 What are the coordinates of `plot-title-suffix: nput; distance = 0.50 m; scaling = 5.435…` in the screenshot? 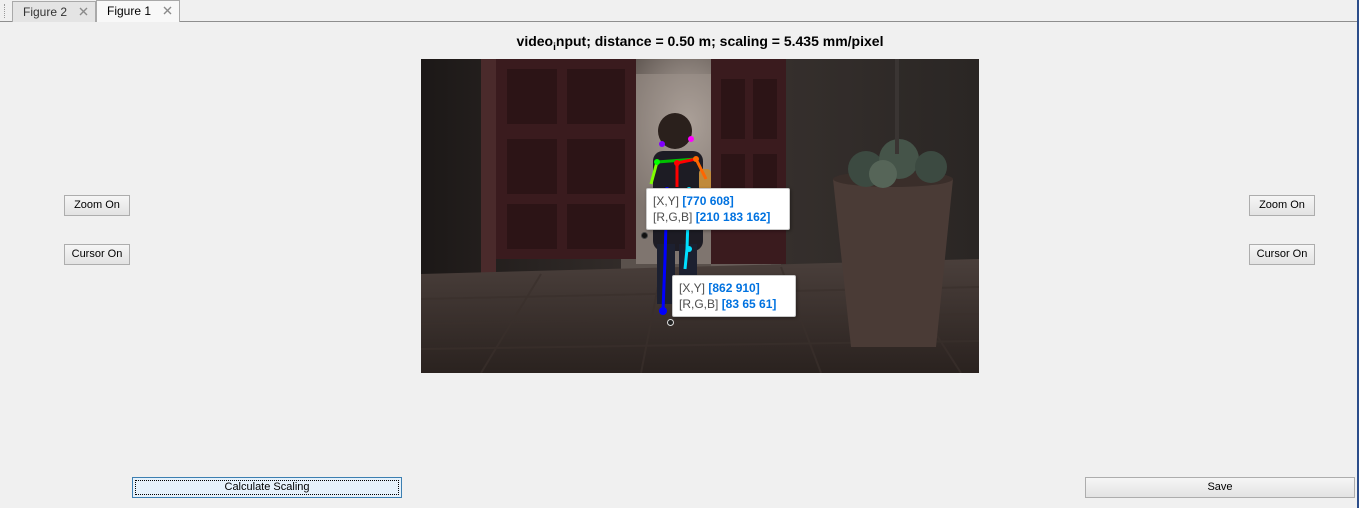 It's located at (719, 41).